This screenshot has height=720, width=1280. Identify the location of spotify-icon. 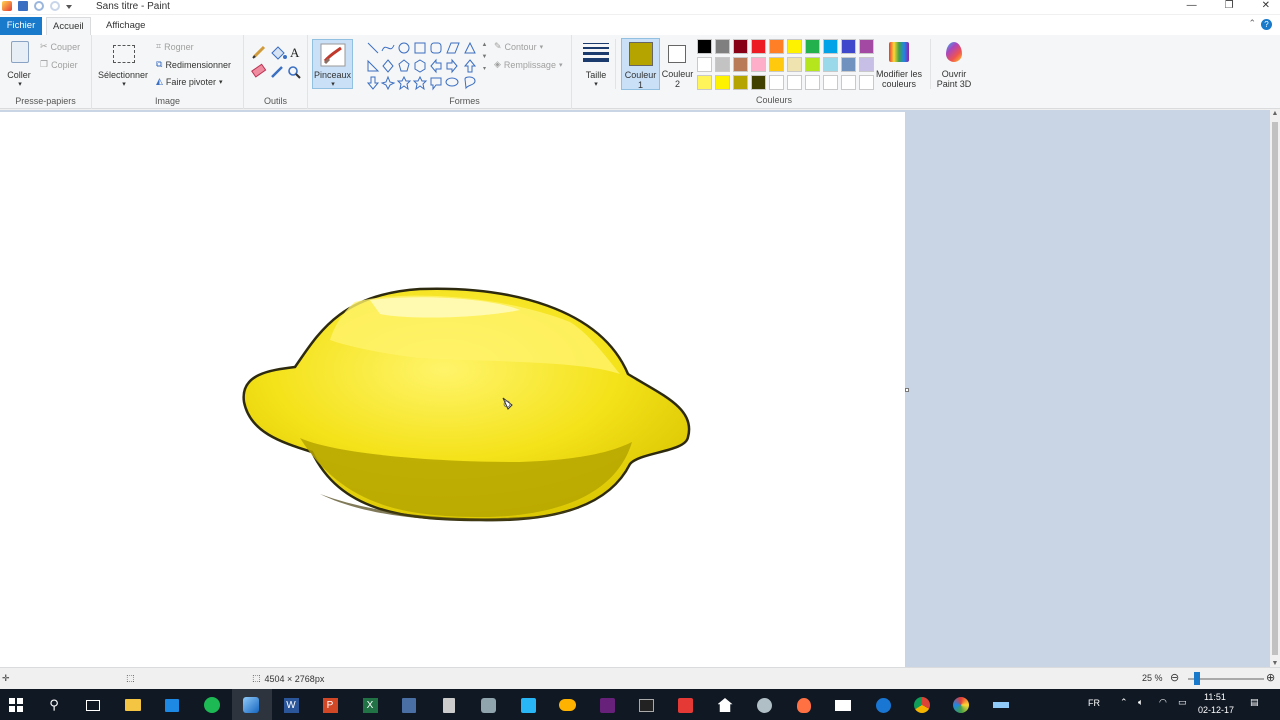
(212, 705).